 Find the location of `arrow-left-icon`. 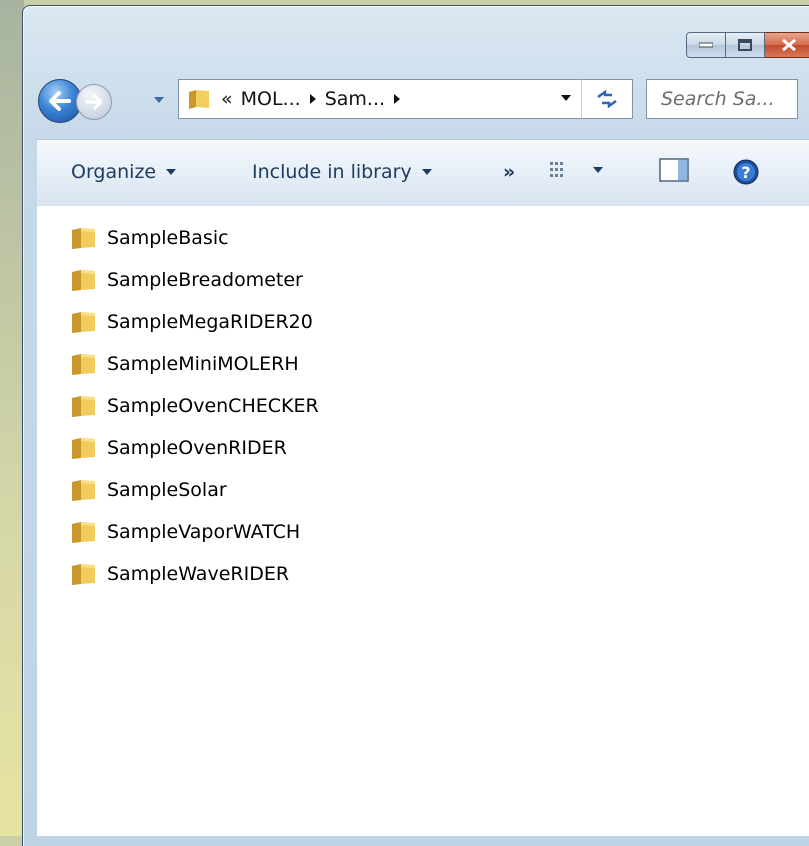

arrow-left-icon is located at coordinates (60, 101).